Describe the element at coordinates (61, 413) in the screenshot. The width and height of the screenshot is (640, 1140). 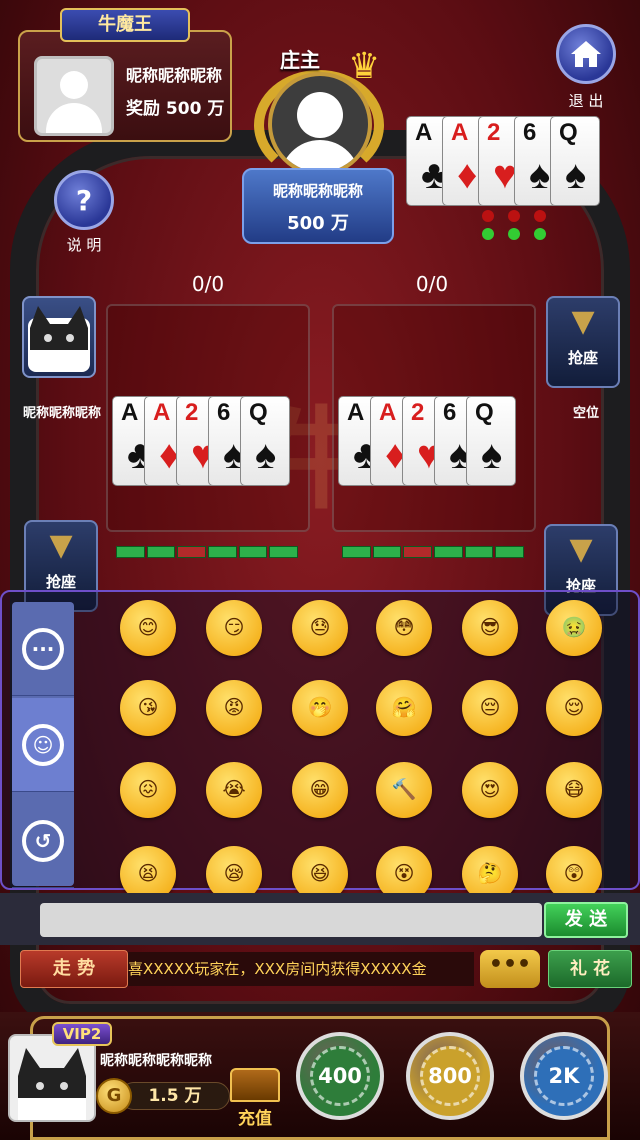
I see `left-player-name: 昵称昵称昵称` at that location.